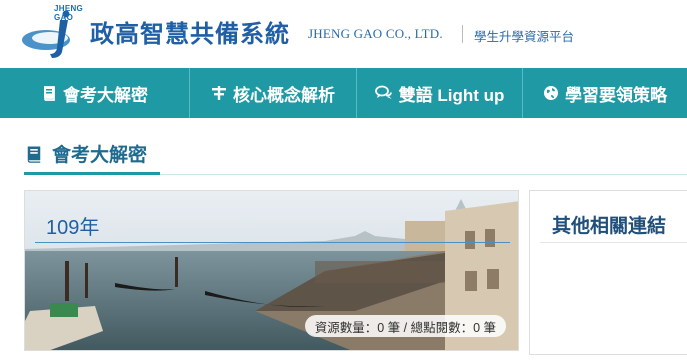 The width and height of the screenshot is (687, 361). What do you see at coordinates (272, 242) in the screenshot?
I see `card-title-underline` at bounding box center [272, 242].